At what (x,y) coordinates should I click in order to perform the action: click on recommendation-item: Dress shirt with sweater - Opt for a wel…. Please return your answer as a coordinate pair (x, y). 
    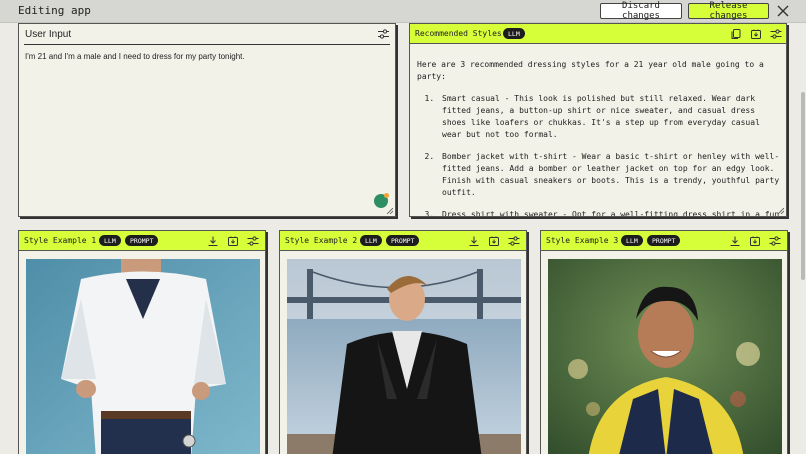
    Looking at the image, I should click on (610, 212).